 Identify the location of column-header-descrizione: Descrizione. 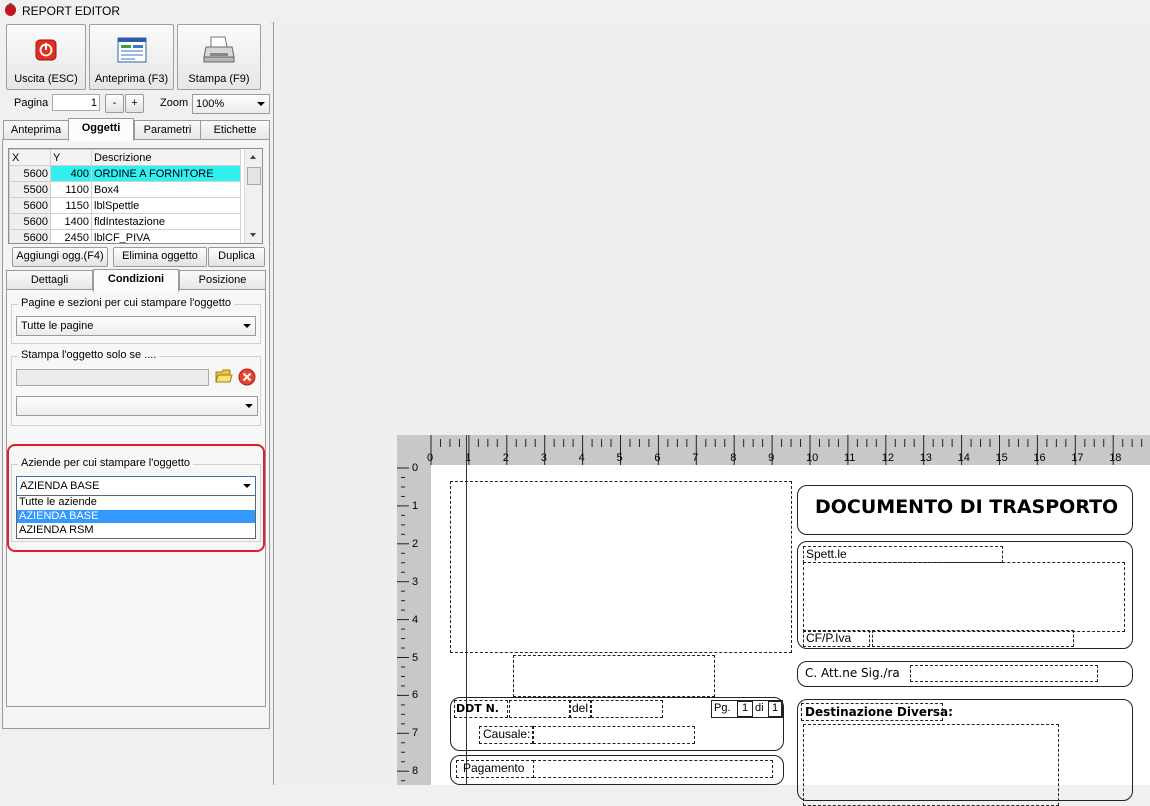
(166, 157).